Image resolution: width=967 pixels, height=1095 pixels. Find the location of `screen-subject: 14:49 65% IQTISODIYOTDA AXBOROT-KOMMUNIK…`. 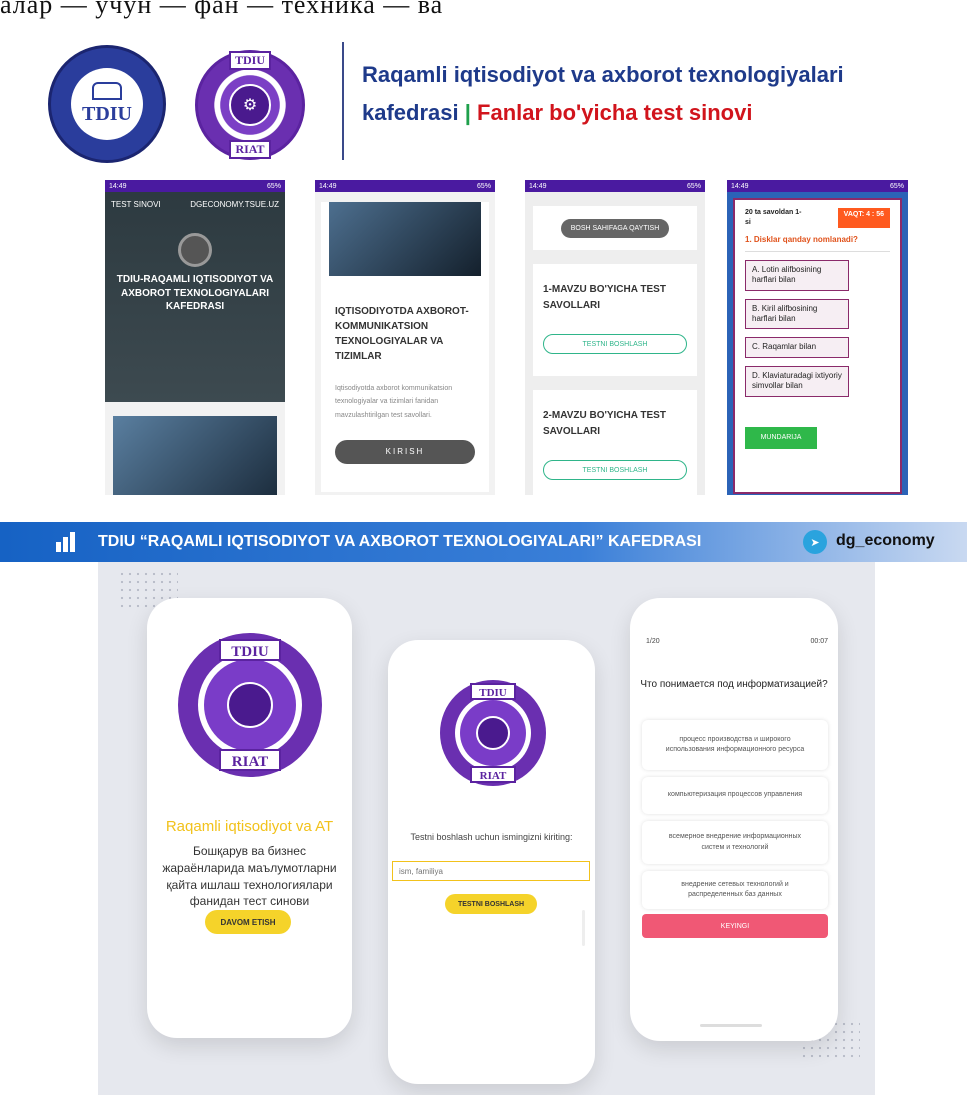

screen-subject: 14:49 65% IQTISODIYOTDA AXBOROT-KOMMUNIK… is located at coordinates (405, 337).